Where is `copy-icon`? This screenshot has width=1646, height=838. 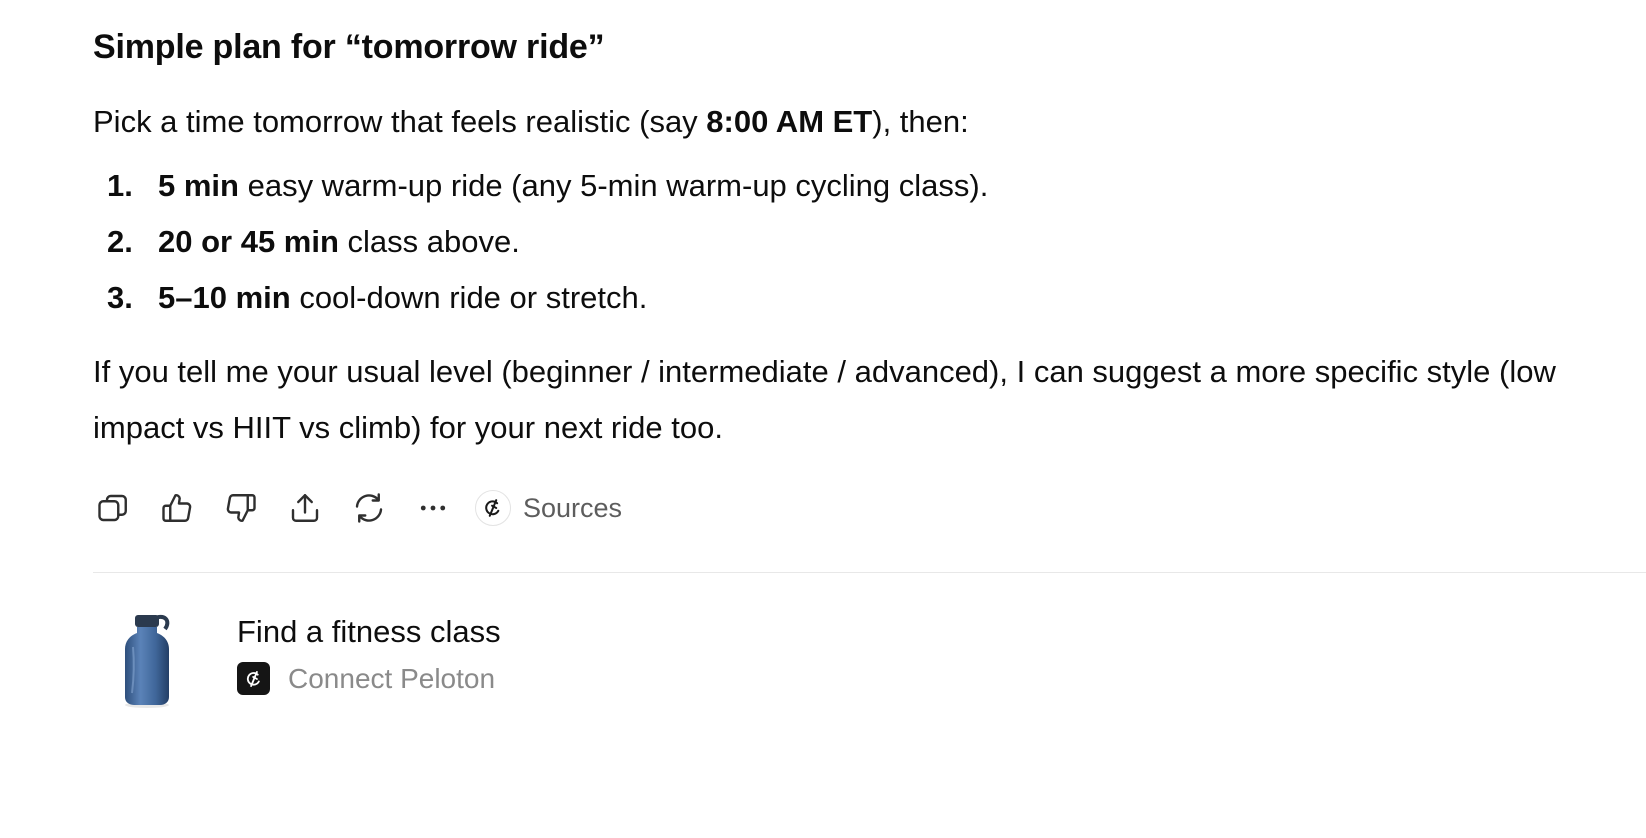
copy-icon is located at coordinates (112, 508).